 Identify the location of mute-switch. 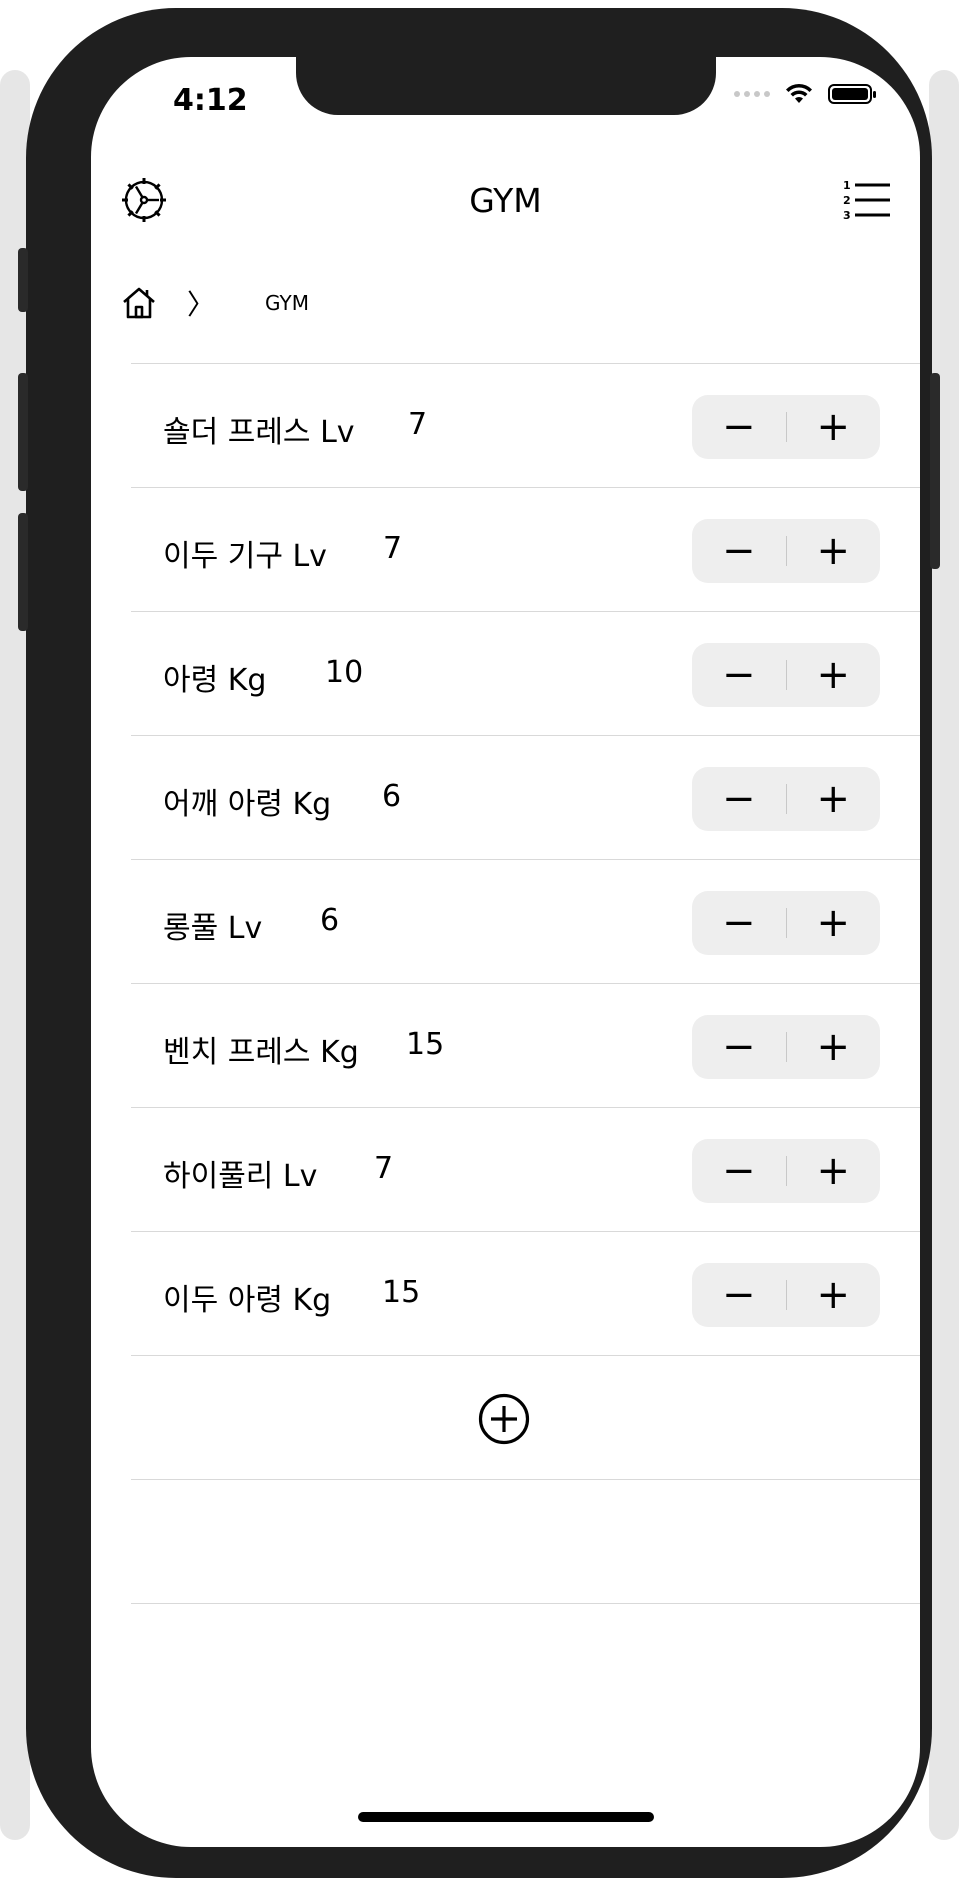
(23, 280).